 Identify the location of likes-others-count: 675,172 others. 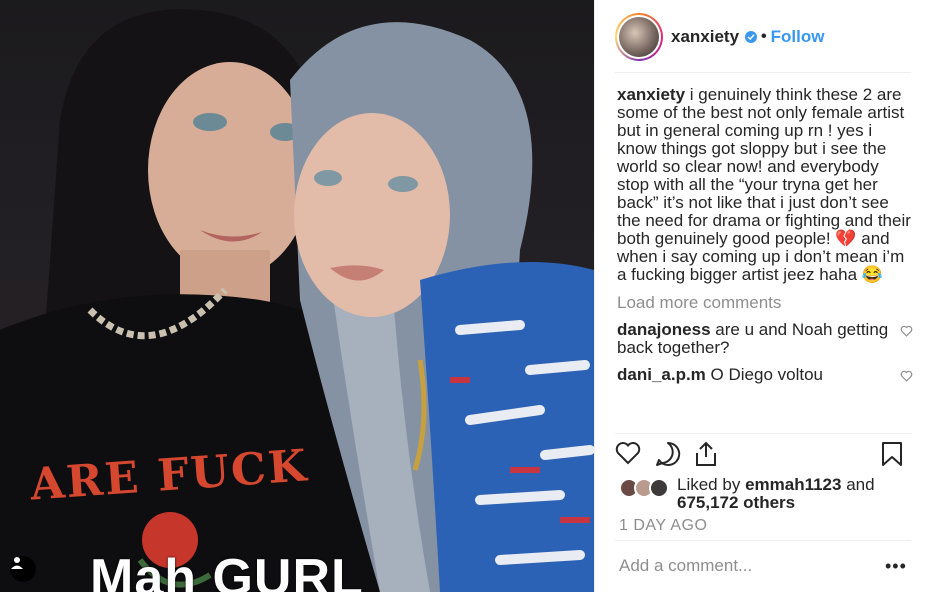
(736, 502).